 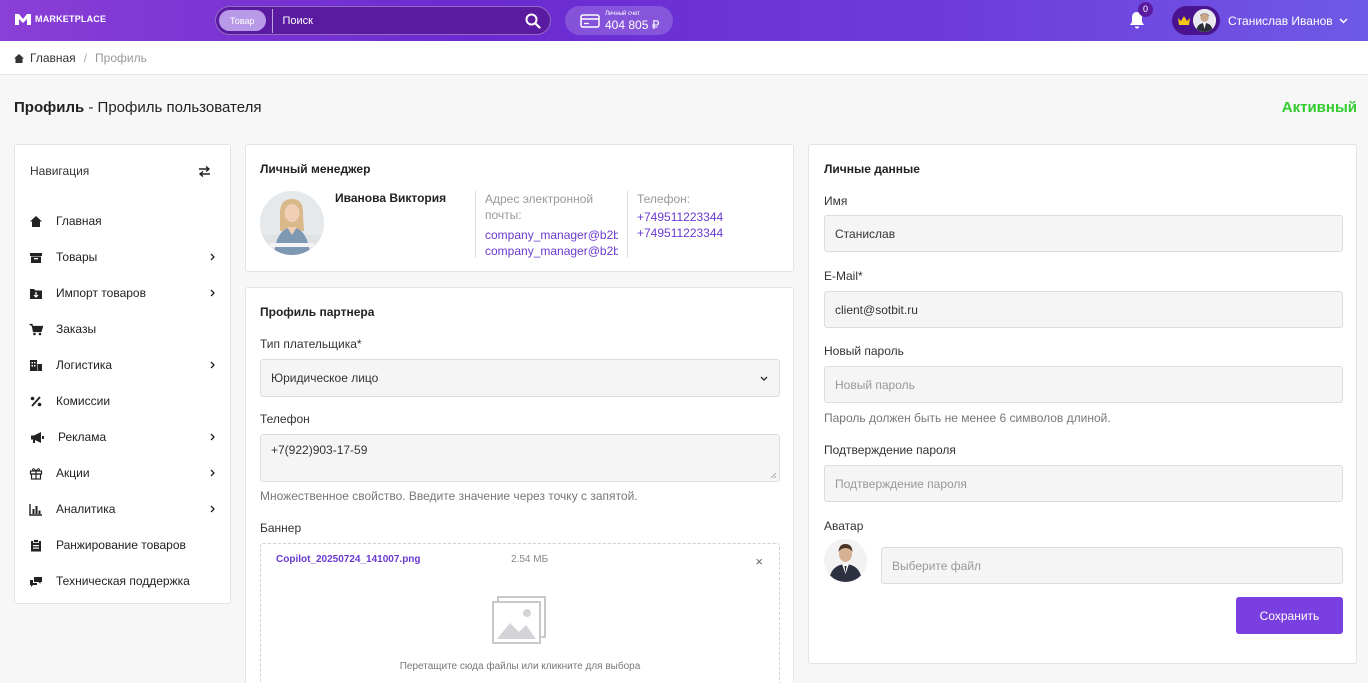 What do you see at coordinates (1083, 483) in the screenshot?
I see `confirm-password-field: Подтверждение пароля` at bounding box center [1083, 483].